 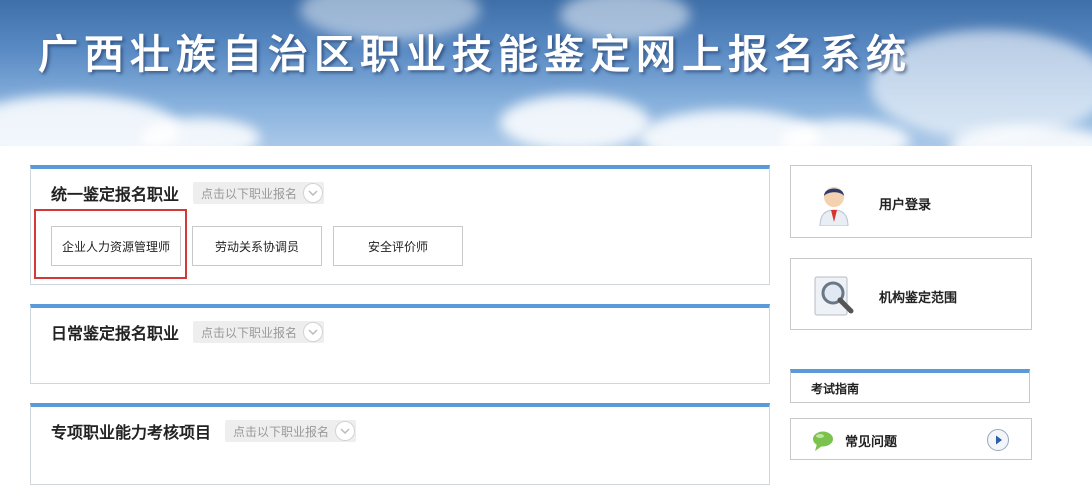 What do you see at coordinates (400, 444) in the screenshot?
I see `panel-special-ability: 专项职业能力考核项目 点击以下职业报名` at bounding box center [400, 444].